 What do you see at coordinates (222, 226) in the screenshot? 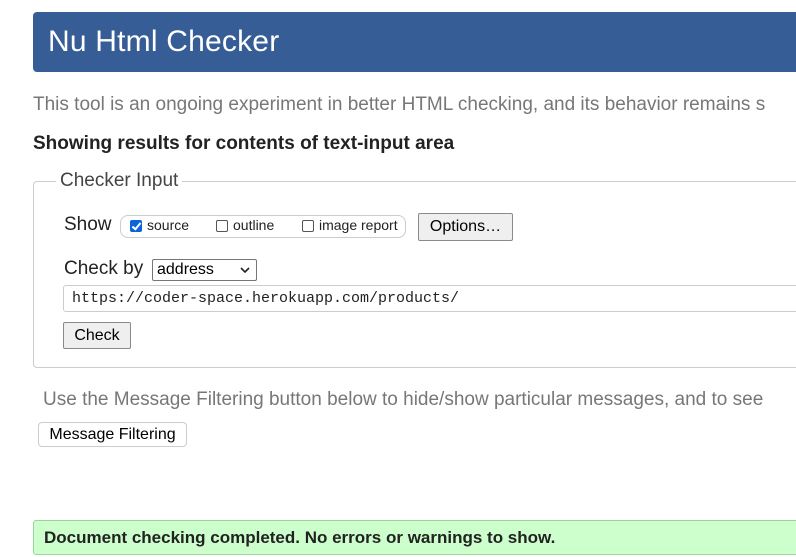
I see `outline-checkbox` at bounding box center [222, 226].